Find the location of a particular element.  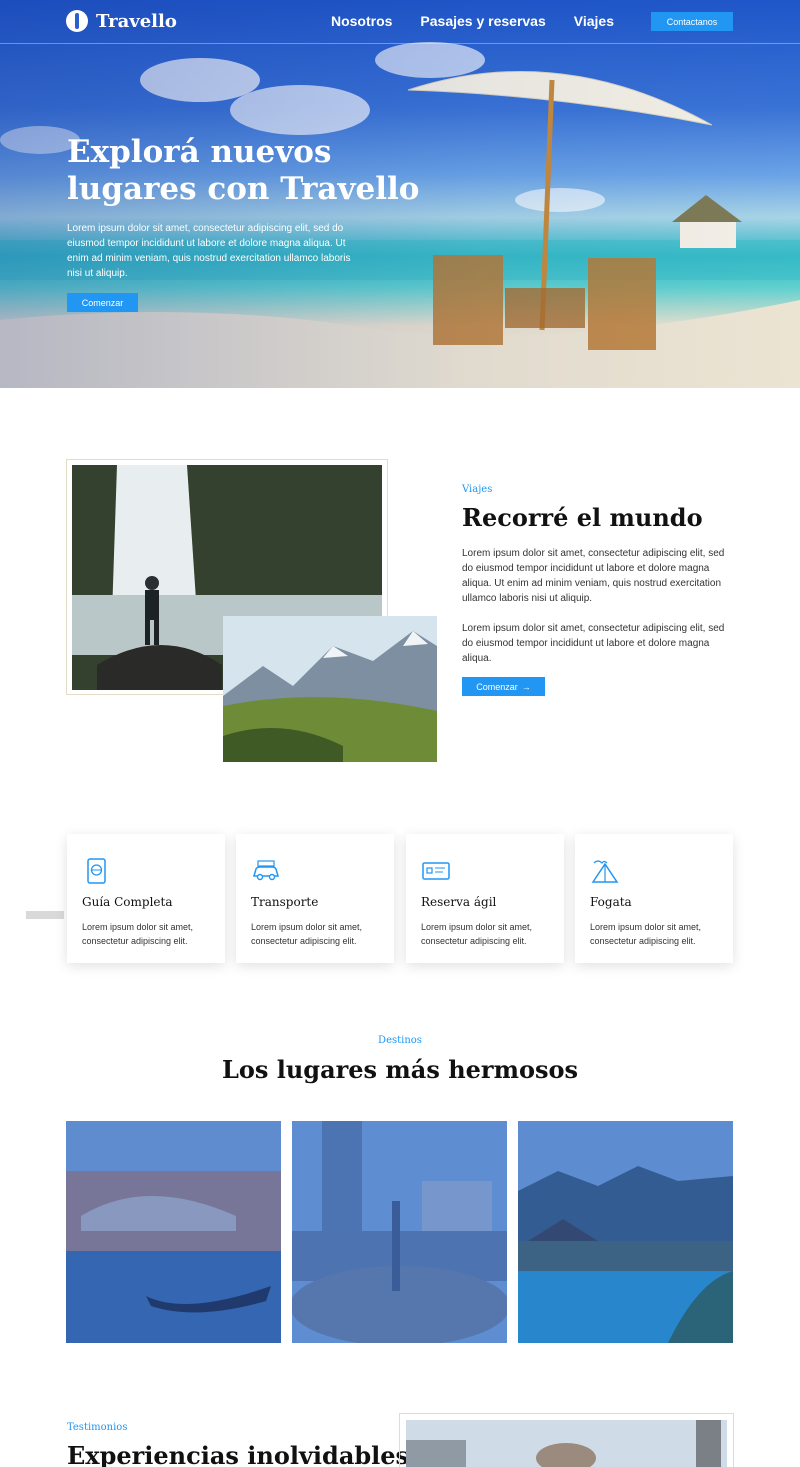

nav-link-pasajes: Pasajes y reservas is located at coordinates (482, 21).